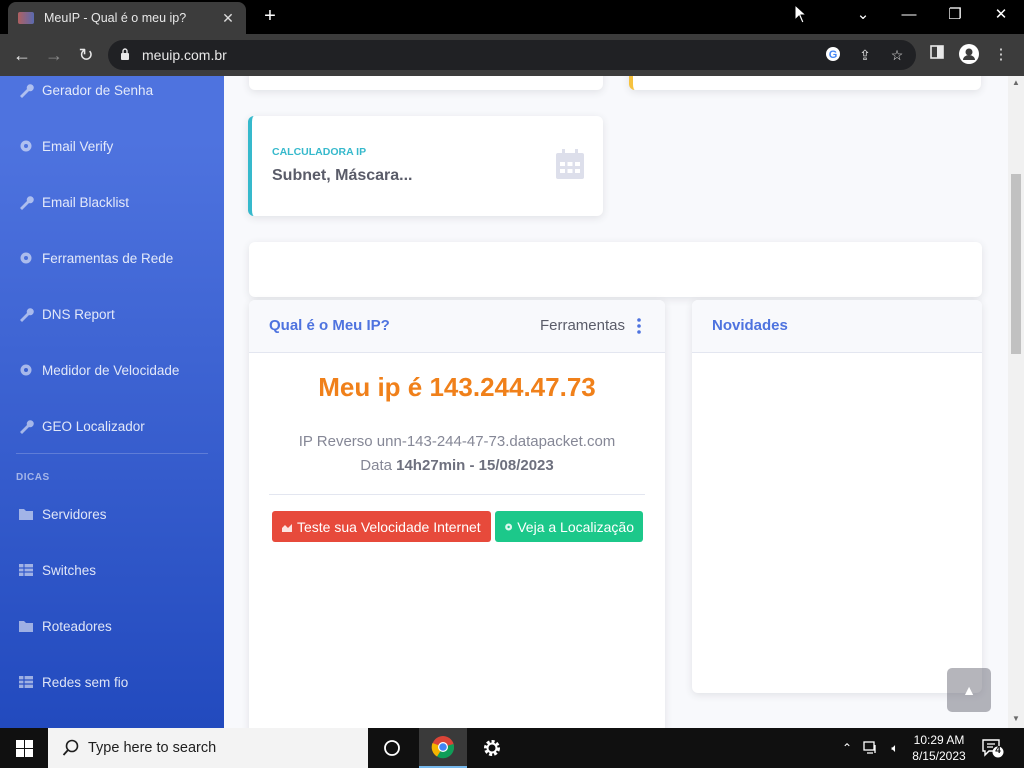 The image size is (1024, 768). I want to click on chrome-taskbar-button, so click(443, 748).